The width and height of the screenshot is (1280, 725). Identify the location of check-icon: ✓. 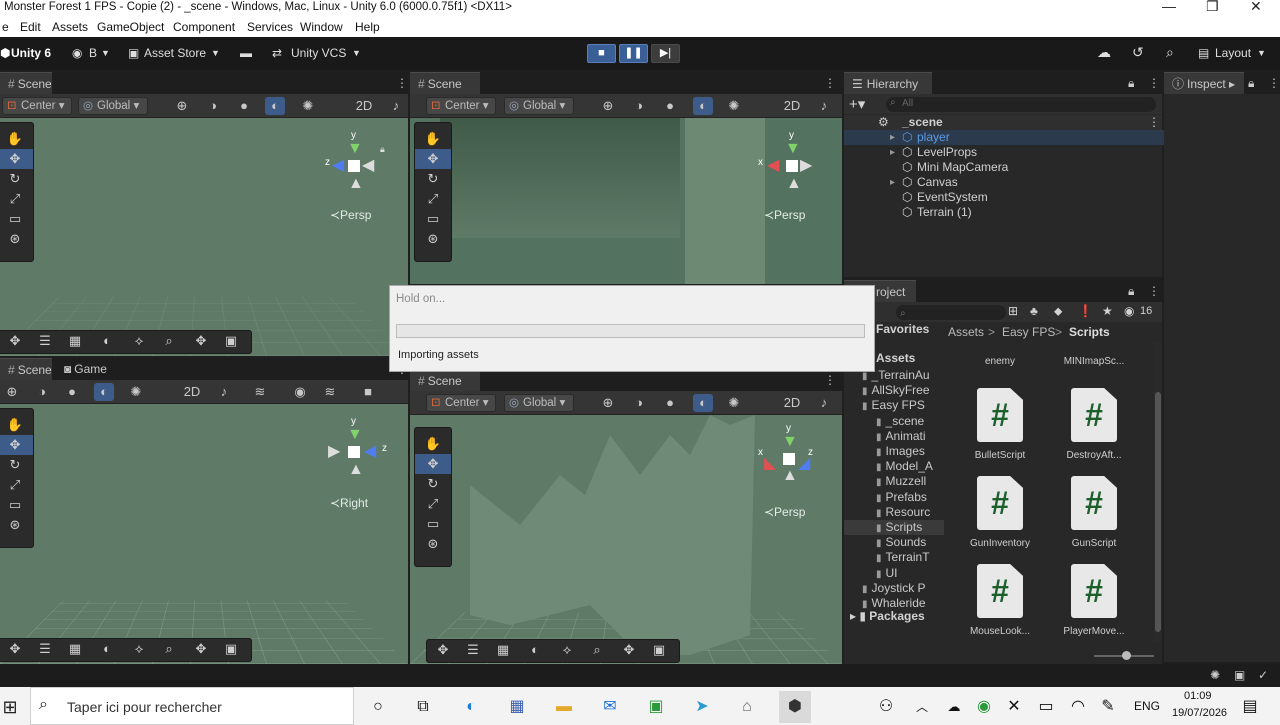
(1263, 675).